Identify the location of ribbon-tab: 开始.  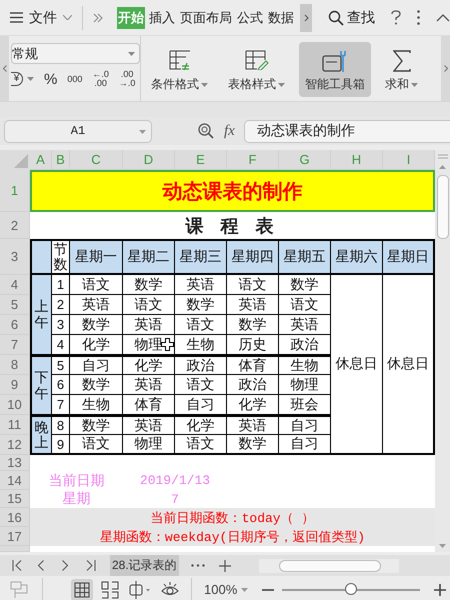
(131, 17).